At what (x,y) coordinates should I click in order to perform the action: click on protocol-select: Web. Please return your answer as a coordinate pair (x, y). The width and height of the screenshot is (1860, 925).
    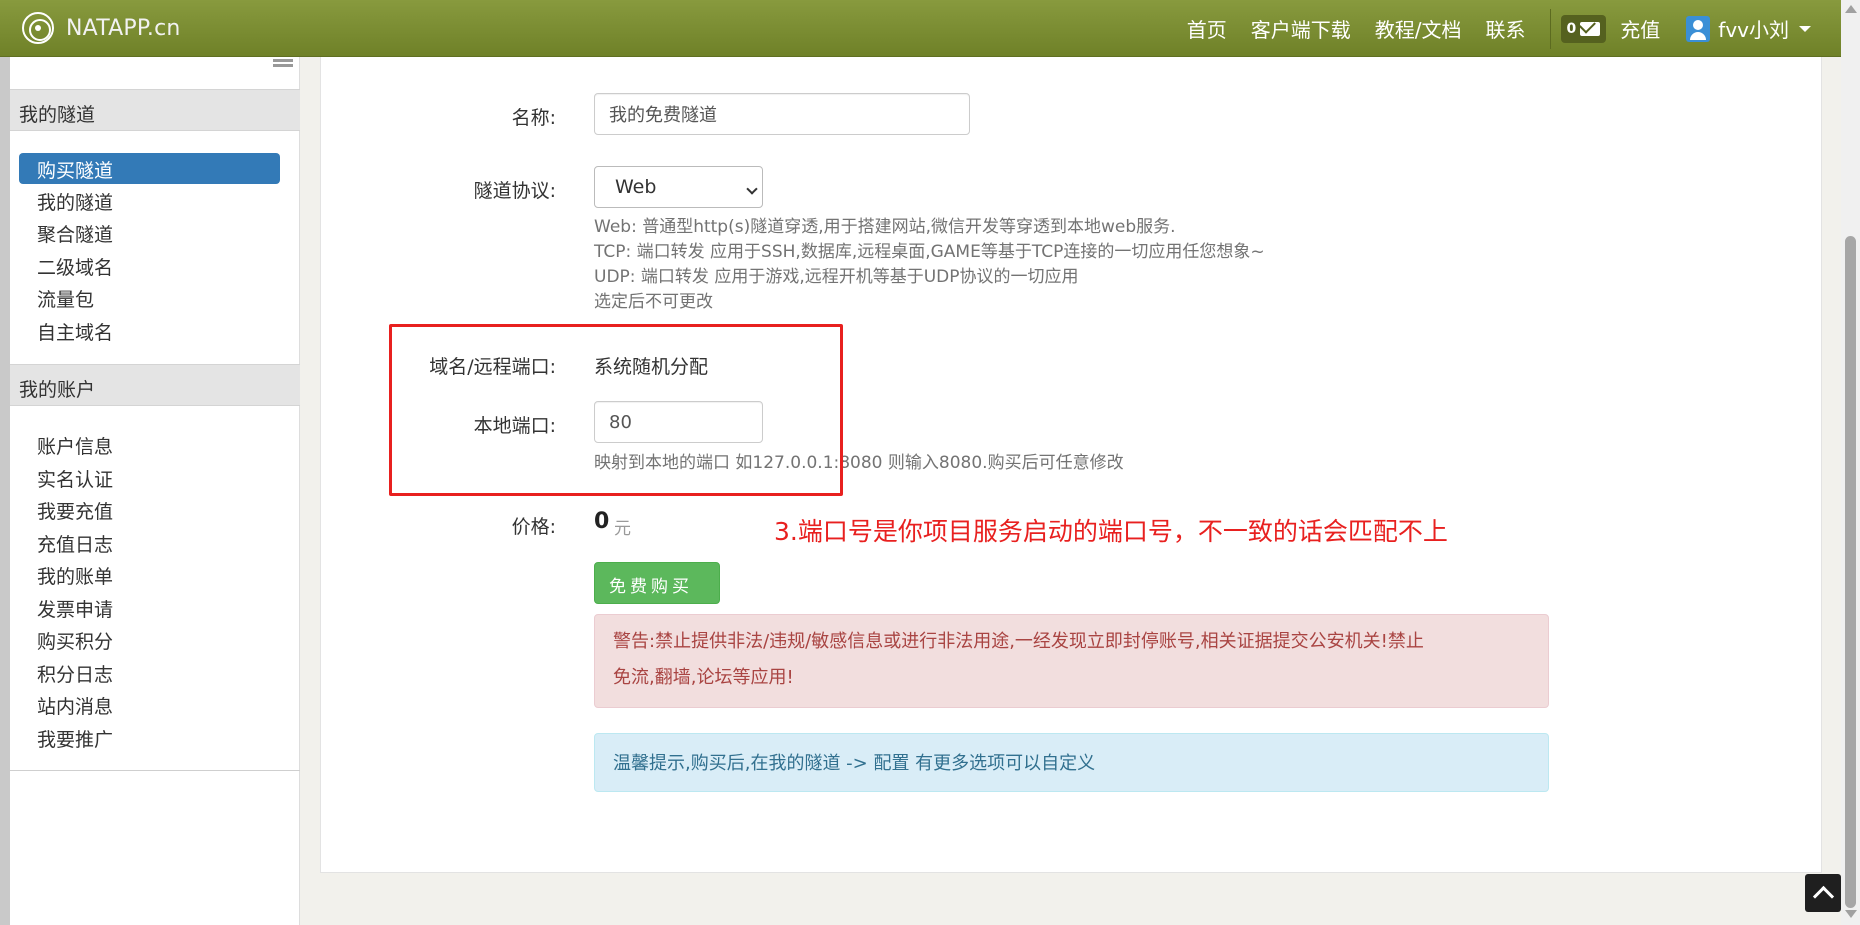
    Looking at the image, I should click on (678, 187).